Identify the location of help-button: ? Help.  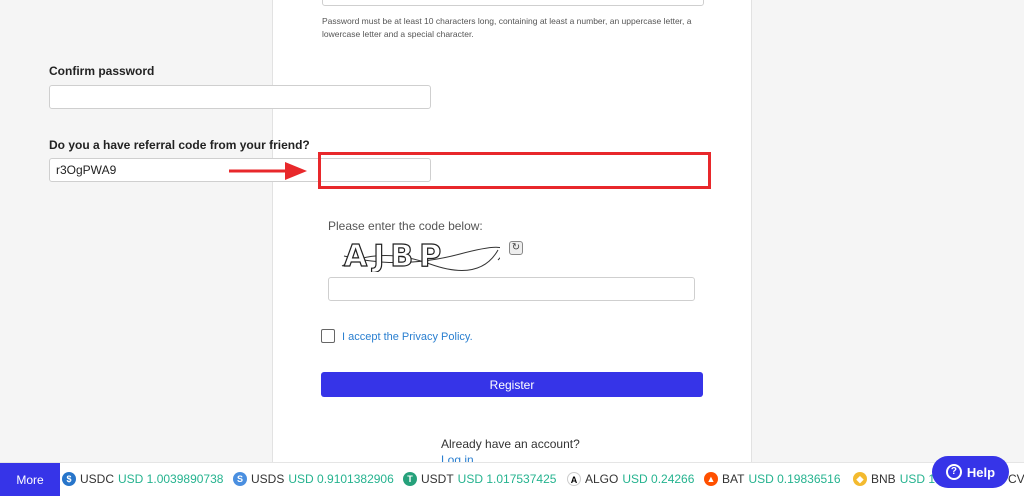
(970, 472).